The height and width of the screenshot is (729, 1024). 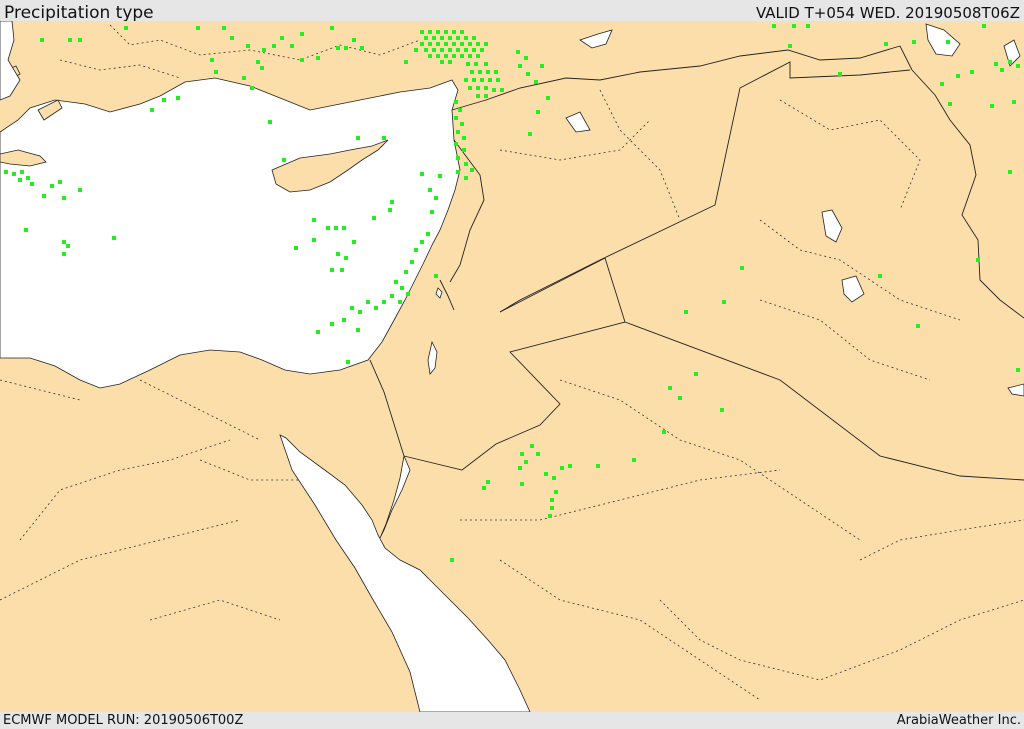 I want to click on map-title: Precipitation type, so click(x=79, y=13).